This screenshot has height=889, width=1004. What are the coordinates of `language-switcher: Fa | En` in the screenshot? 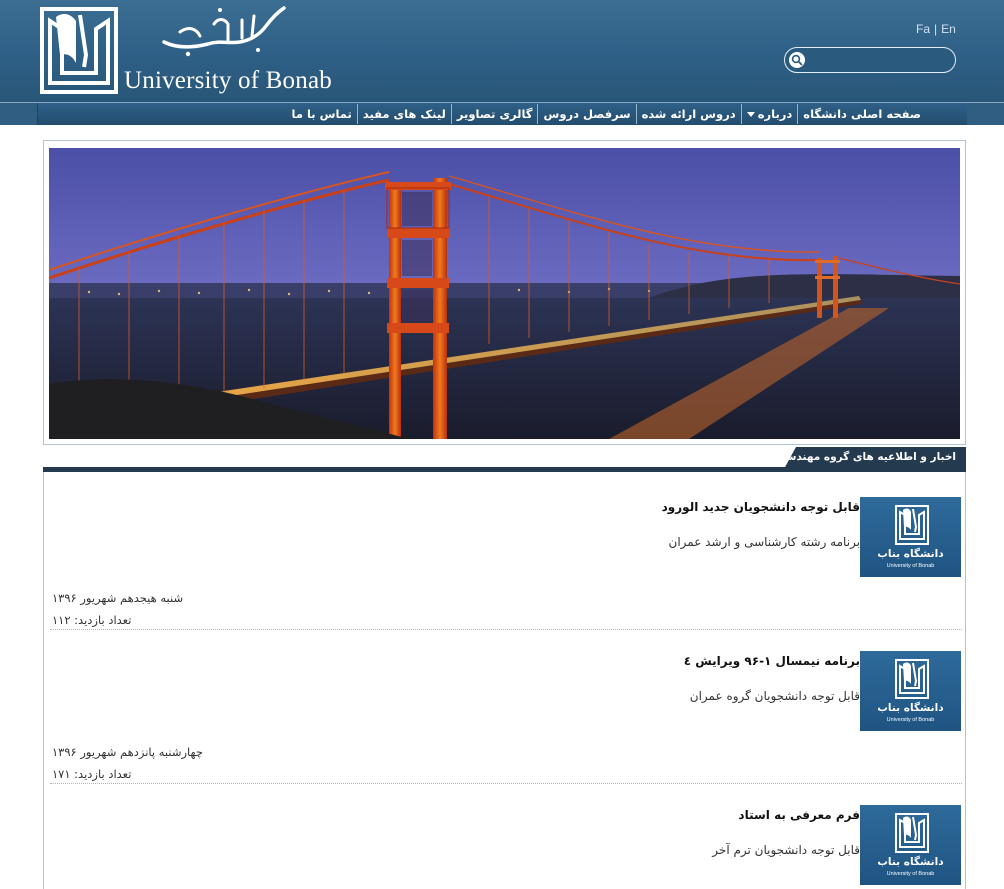 It's located at (936, 29).